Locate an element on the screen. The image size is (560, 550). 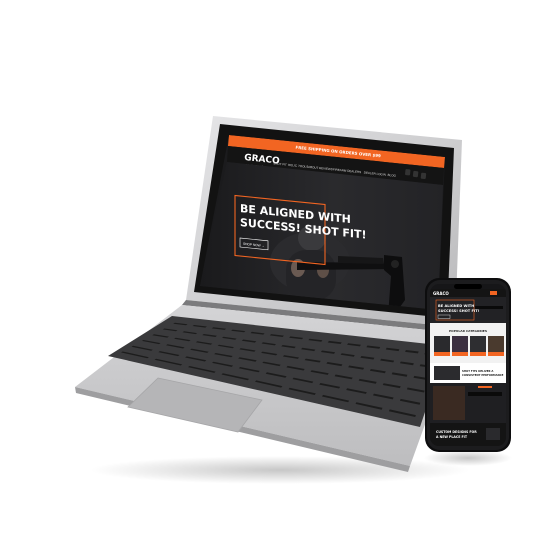
phone-menu-icon is located at coordinates (493, 293).